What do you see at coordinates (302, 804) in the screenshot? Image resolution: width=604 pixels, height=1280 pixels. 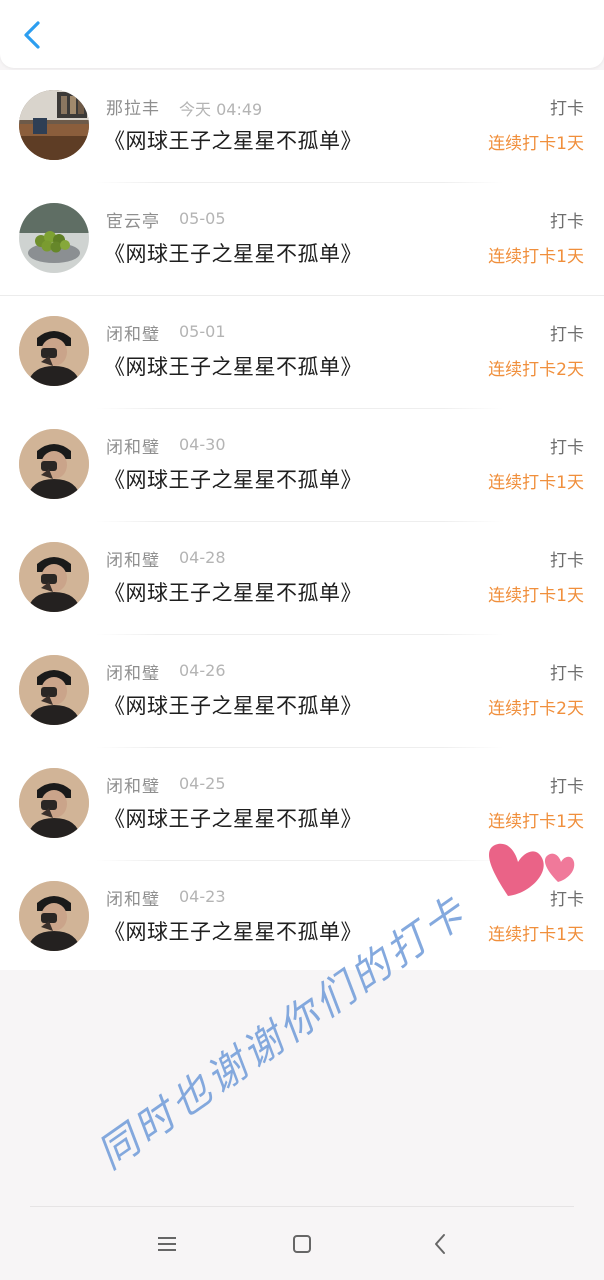 I see `list-item: 闭和璧 04-25 《网球王子之星星不孤单》 打卡 连续打卡1天` at bounding box center [302, 804].